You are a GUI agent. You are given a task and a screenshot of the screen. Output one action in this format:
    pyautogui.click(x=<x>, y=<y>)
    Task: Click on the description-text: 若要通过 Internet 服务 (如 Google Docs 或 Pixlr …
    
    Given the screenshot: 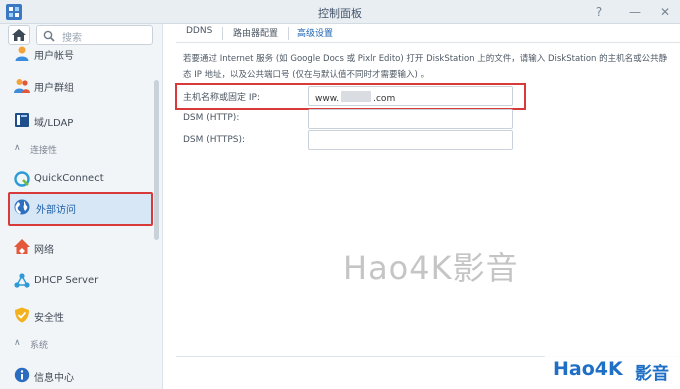 What is the action you would take?
    pyautogui.click(x=428, y=67)
    